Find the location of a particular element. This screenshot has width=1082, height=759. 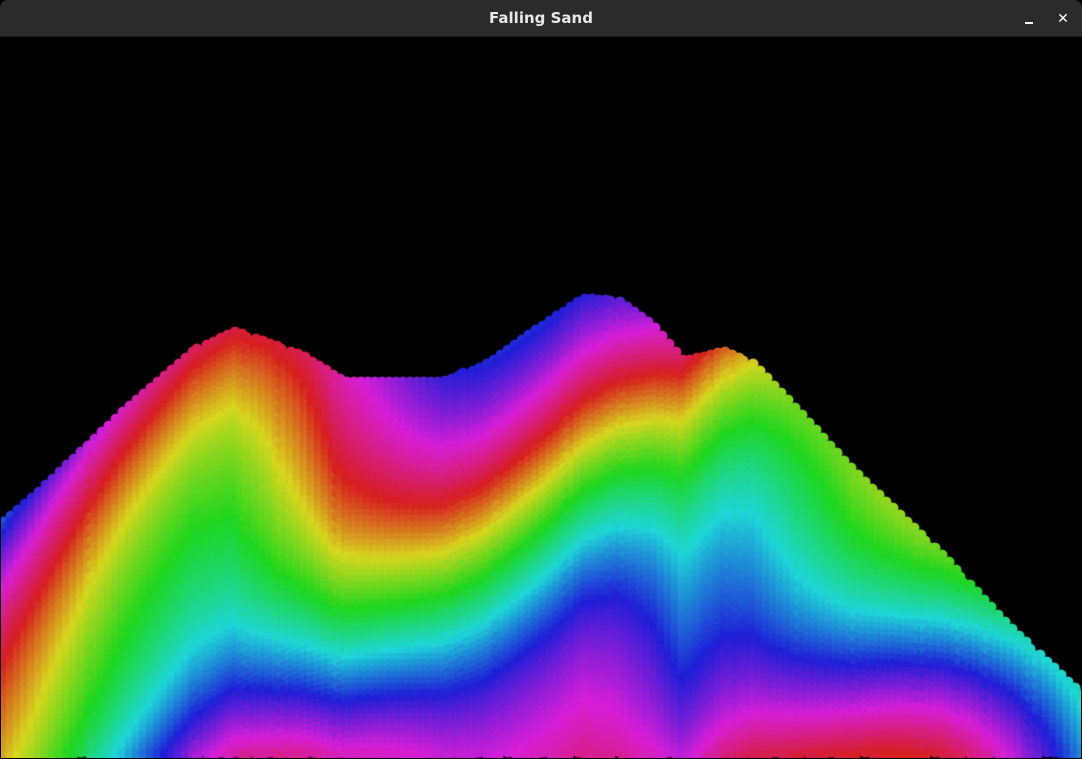

close-button: ✕ is located at coordinates (1063, 19).